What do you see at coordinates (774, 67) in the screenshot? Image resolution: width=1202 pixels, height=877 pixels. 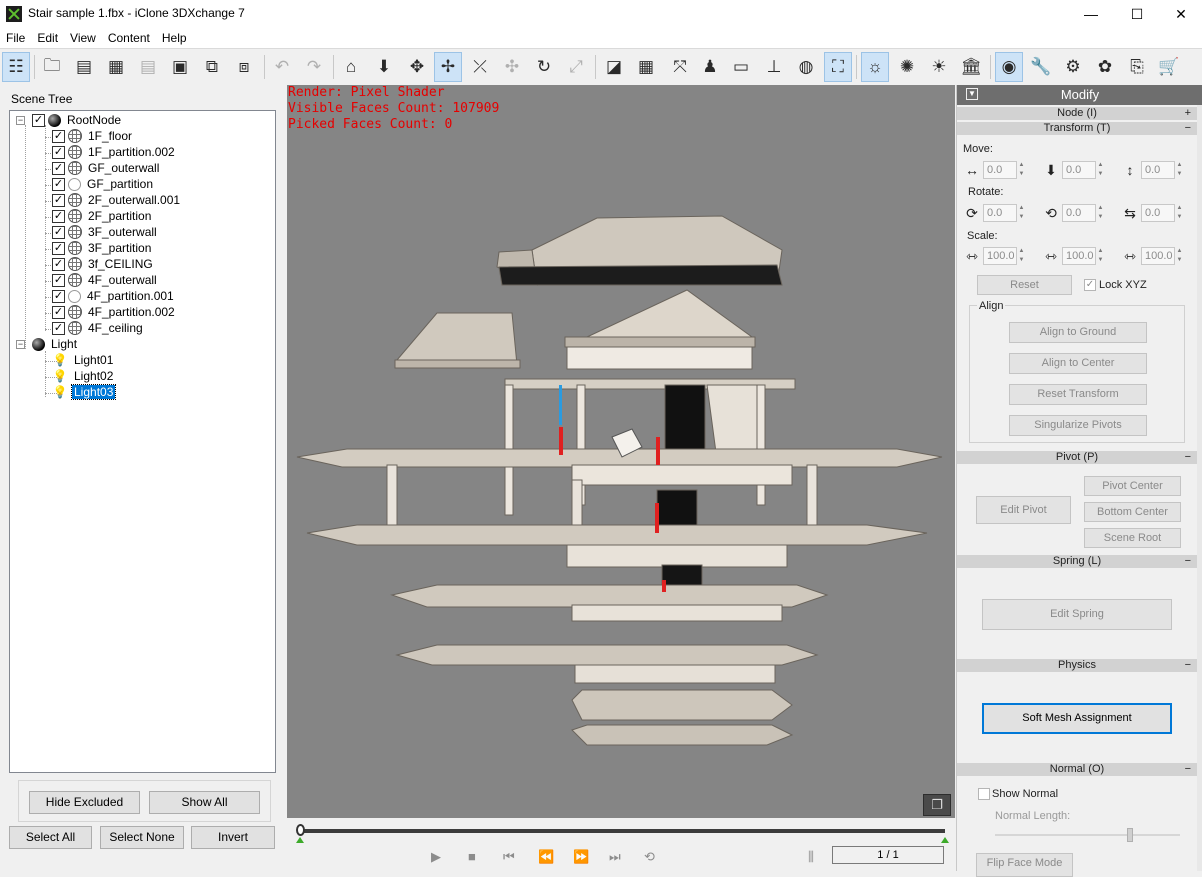 I see `ground-icon: ⊥` at bounding box center [774, 67].